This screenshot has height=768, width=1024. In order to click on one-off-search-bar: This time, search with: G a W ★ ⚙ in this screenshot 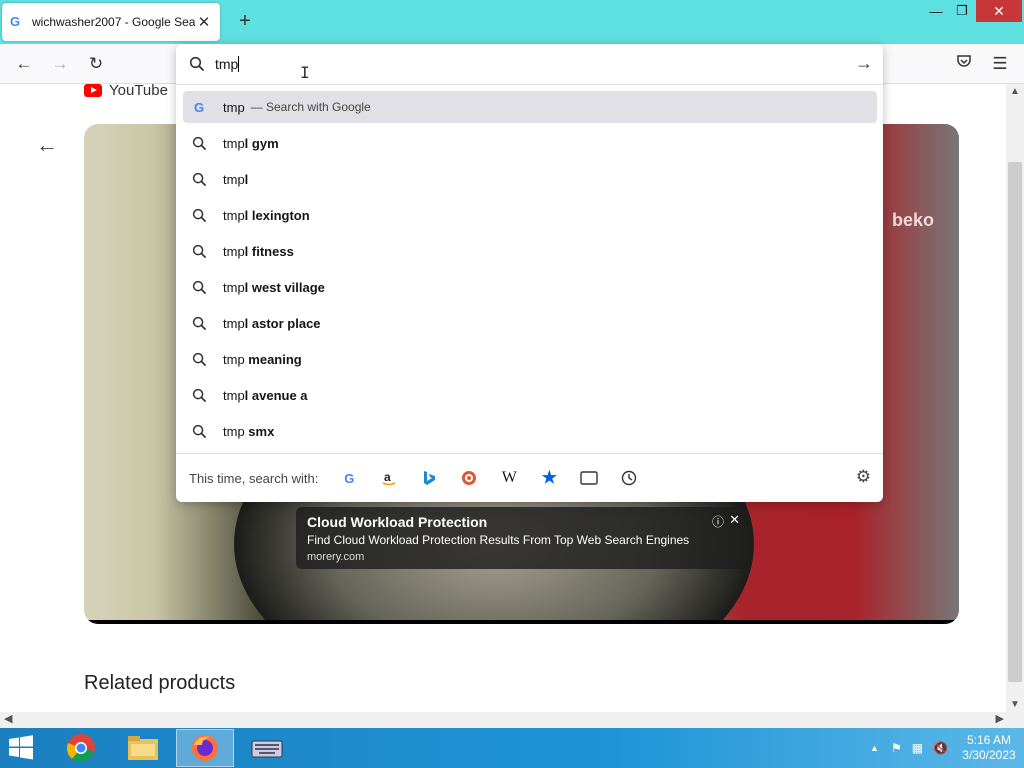, I will do `click(529, 477)`.